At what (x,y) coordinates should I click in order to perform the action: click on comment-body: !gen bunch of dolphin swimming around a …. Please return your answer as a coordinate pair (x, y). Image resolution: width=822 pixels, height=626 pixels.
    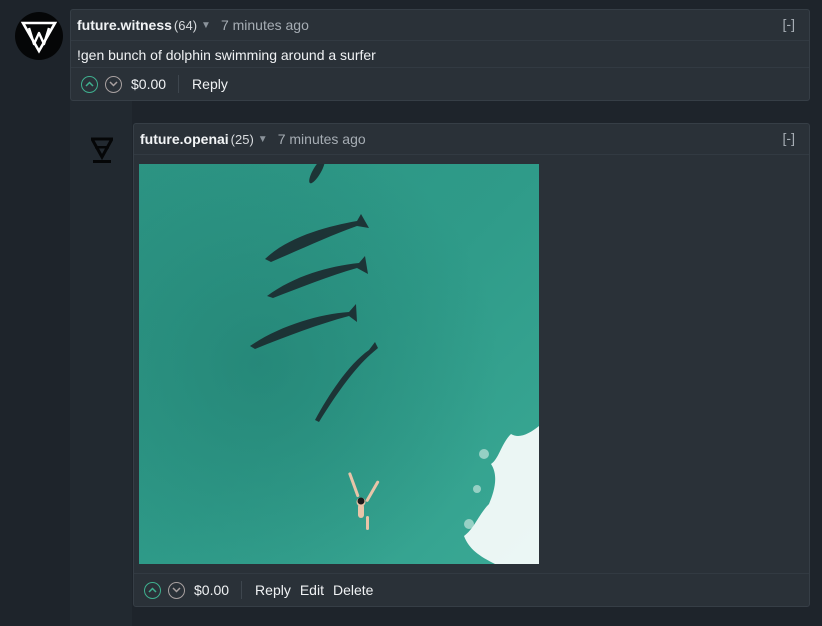
    Looking at the image, I should click on (226, 55).